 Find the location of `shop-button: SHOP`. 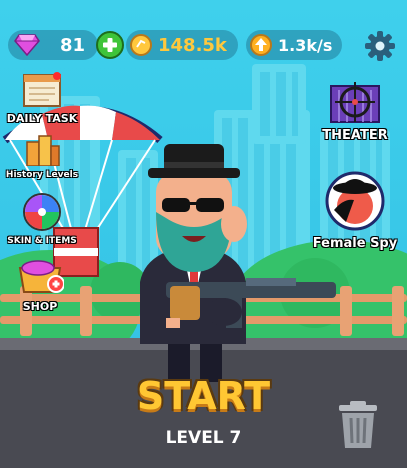

shop-button: SHOP is located at coordinates (40, 284).